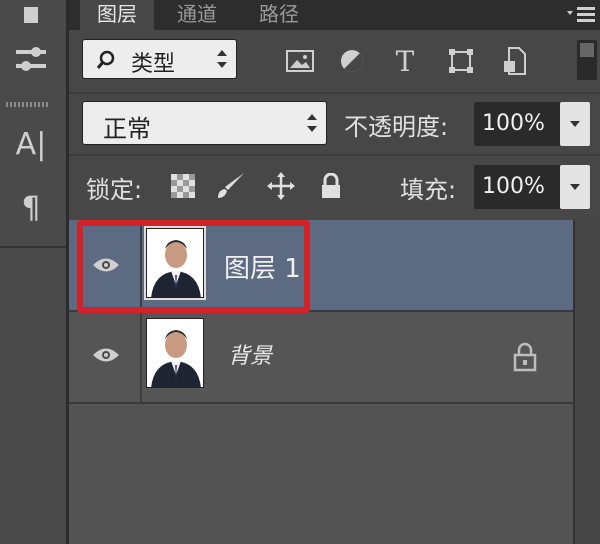  I want to click on visibility-divider, so click(141, 357).